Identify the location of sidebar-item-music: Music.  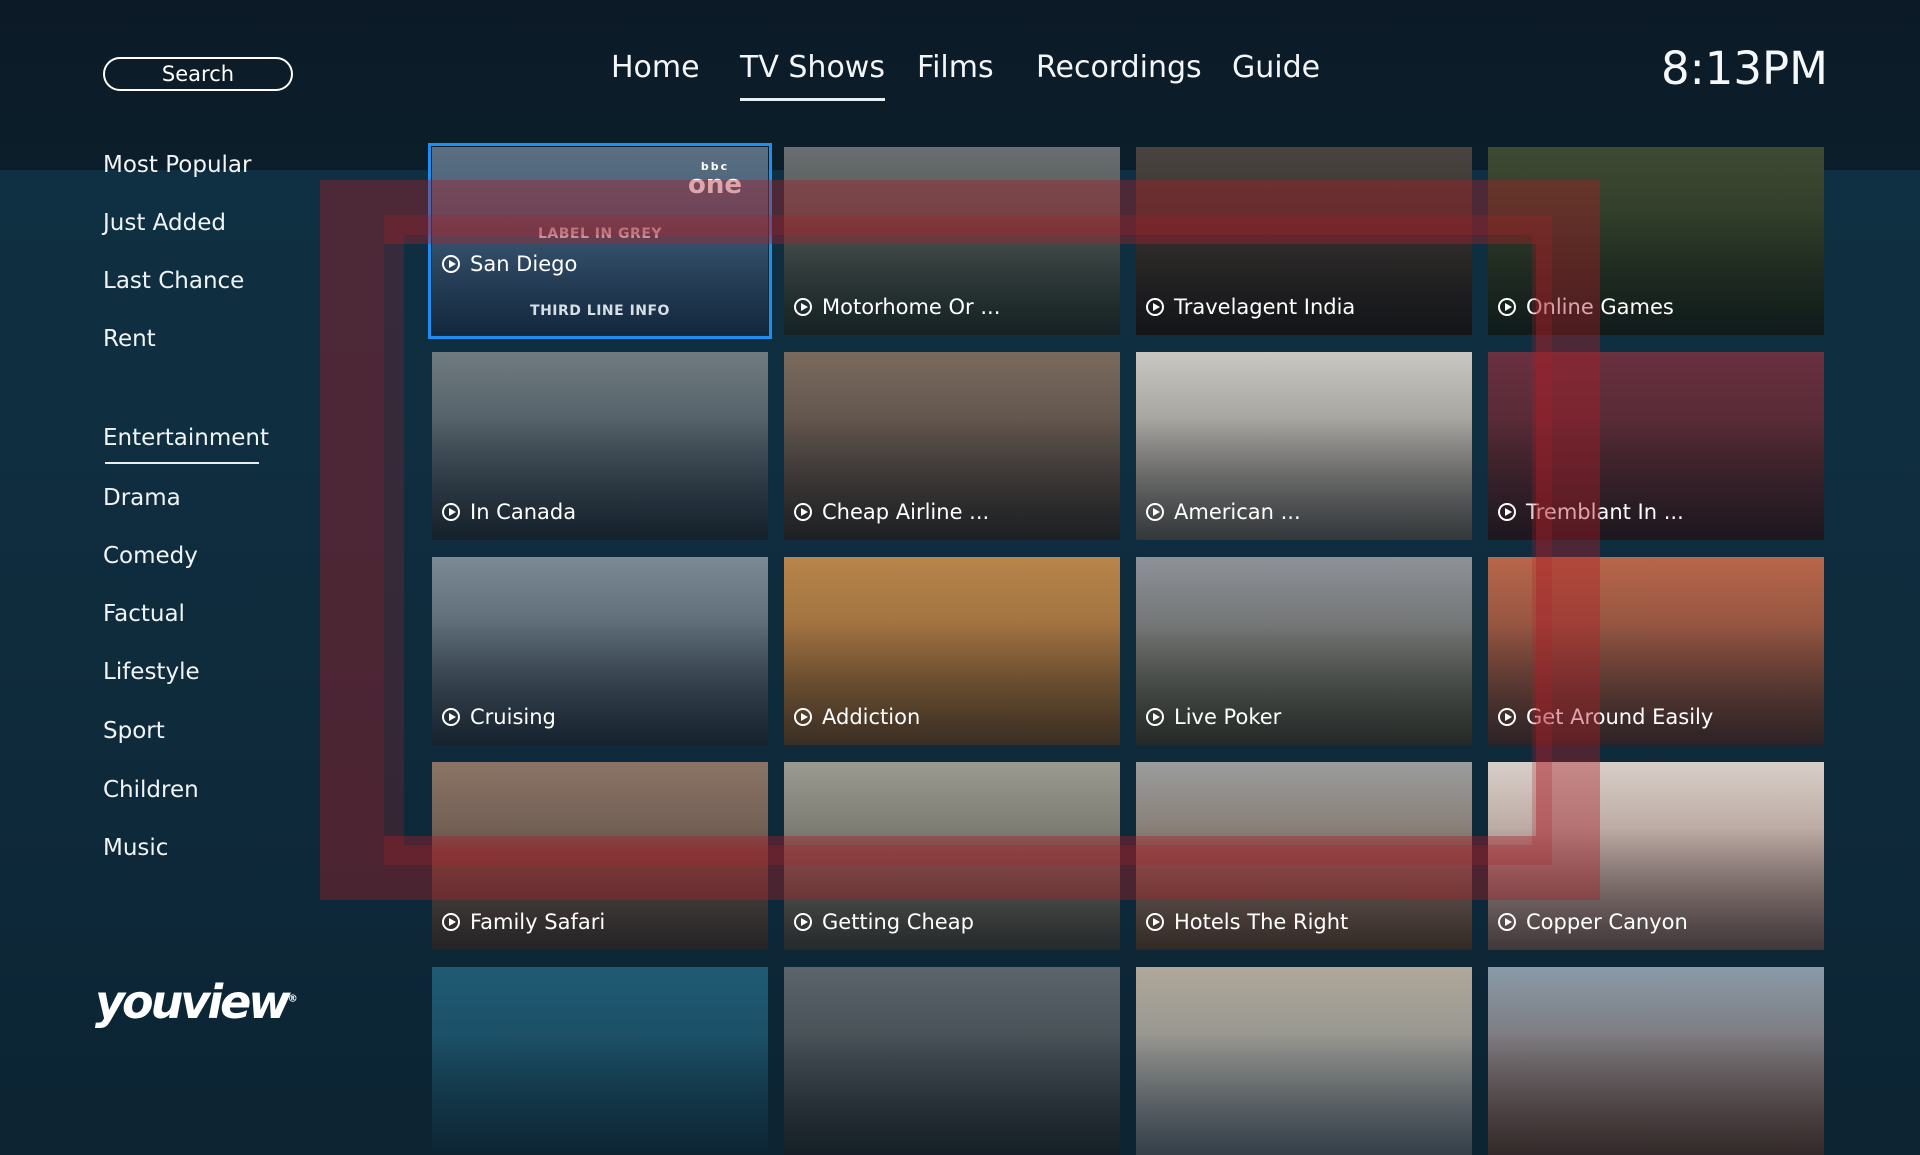
(135, 848).